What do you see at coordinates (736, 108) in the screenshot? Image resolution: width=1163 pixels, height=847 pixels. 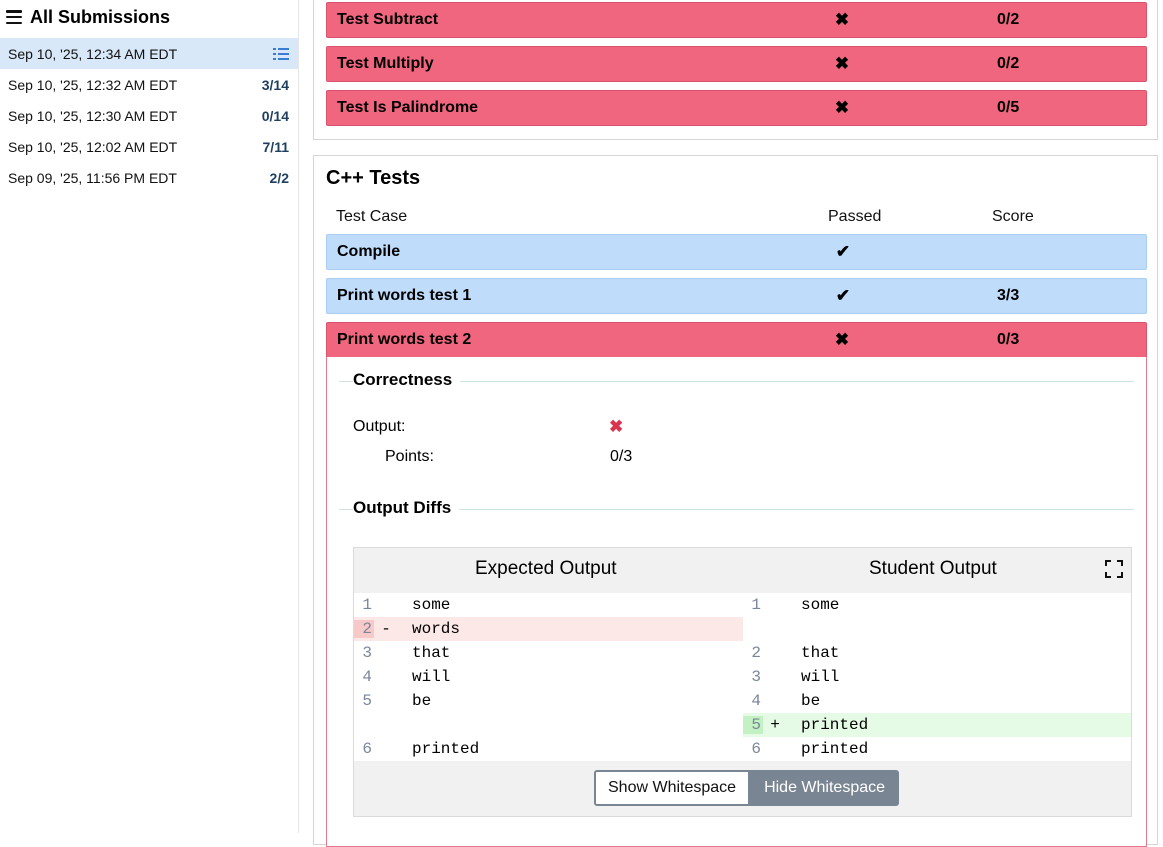 I see `test-row: Test Is Palindrome ✖ 0/5` at bounding box center [736, 108].